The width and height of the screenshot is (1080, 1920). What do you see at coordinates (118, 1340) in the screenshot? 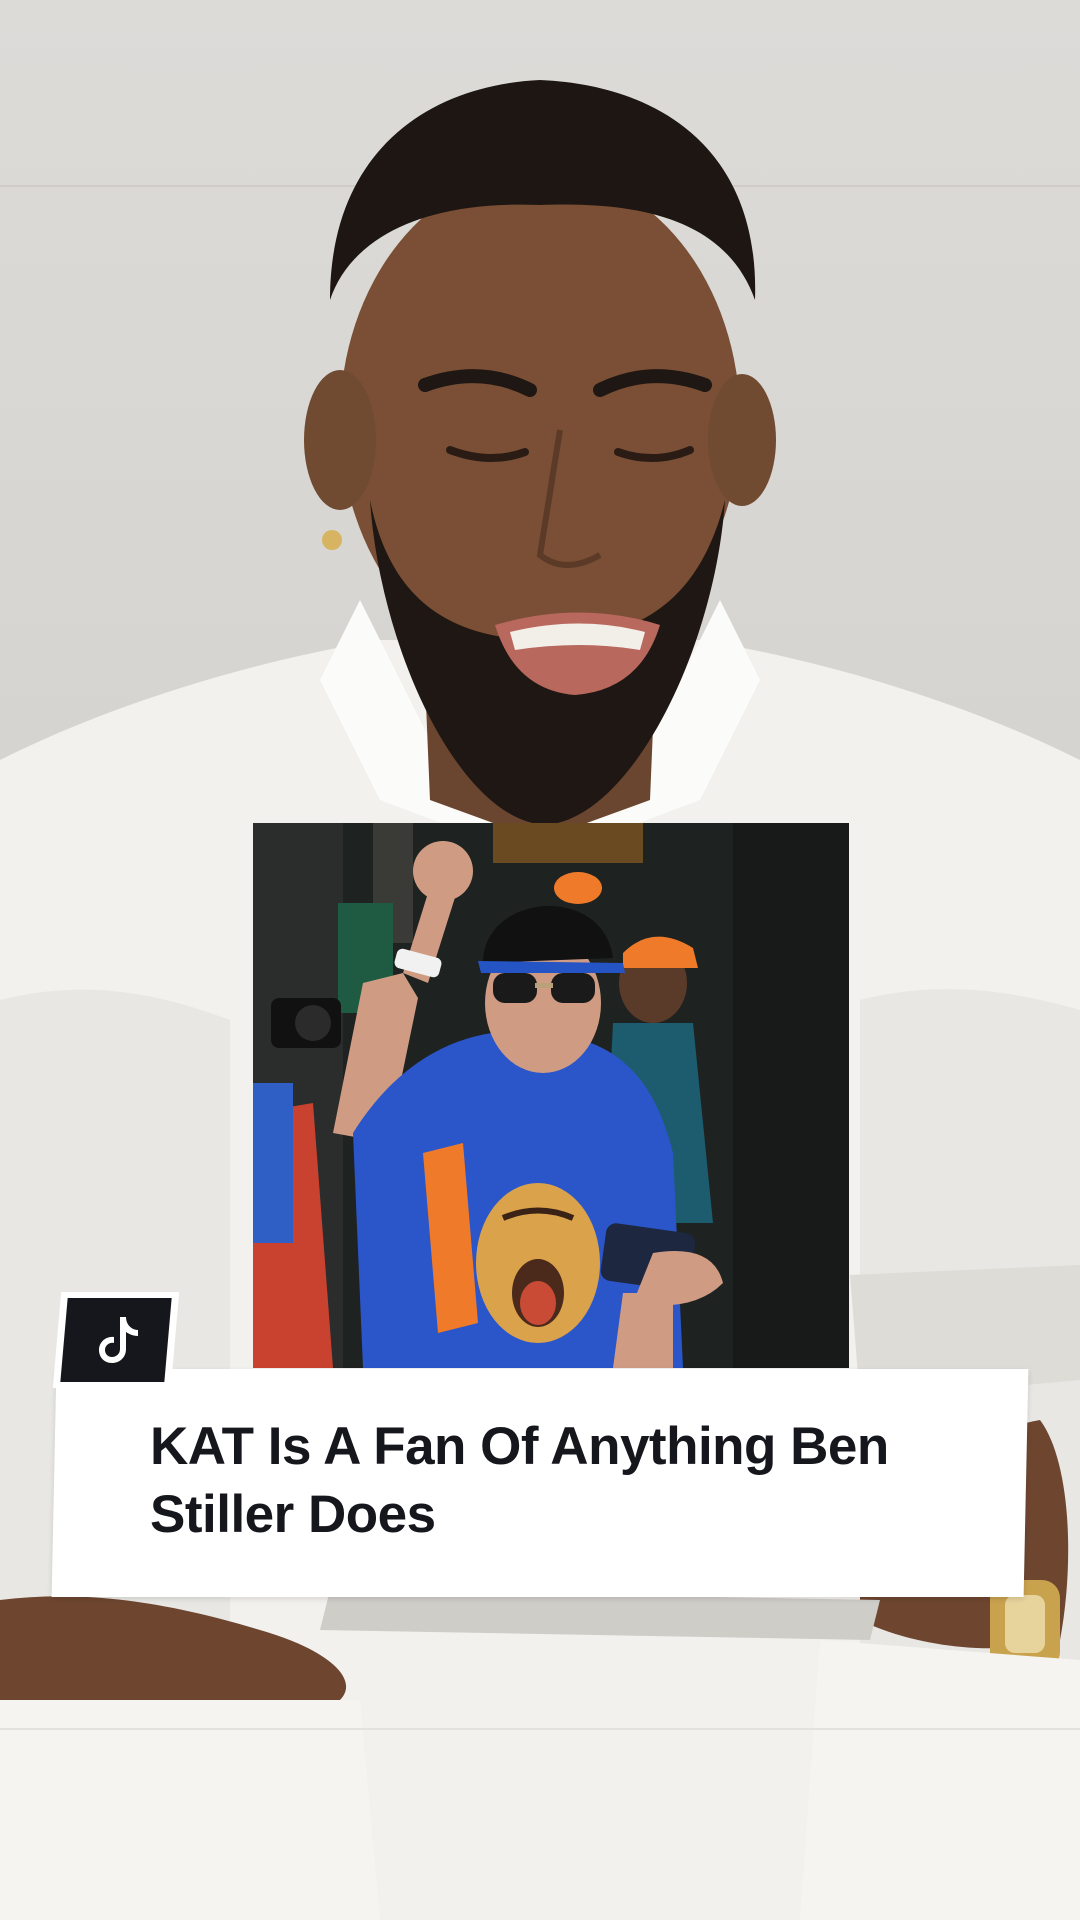
I see `tiktok-note-icon` at bounding box center [118, 1340].